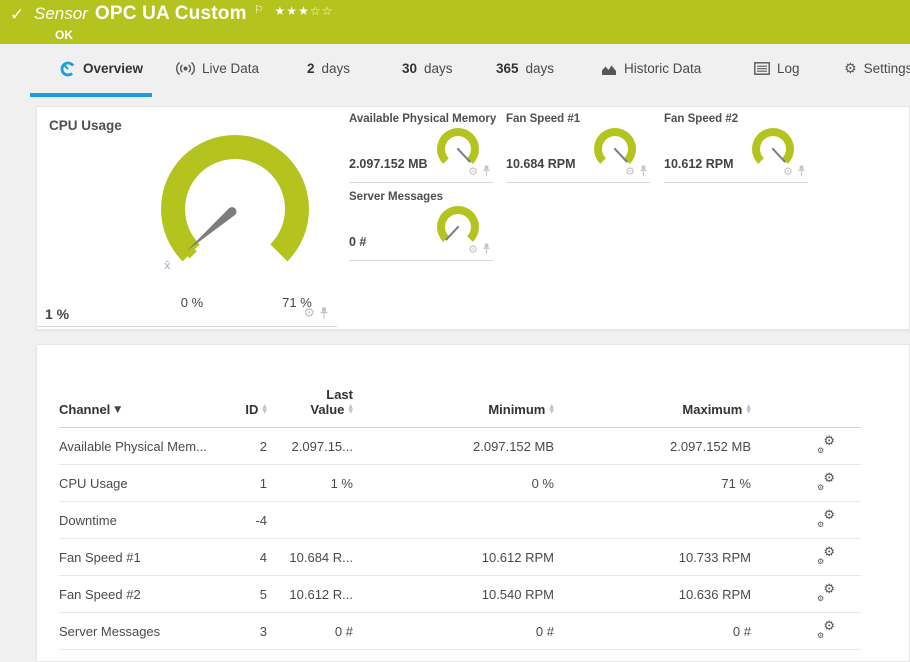  What do you see at coordinates (541, 164) in the screenshot?
I see `fan1-current-value: 10.684 RPM` at bounding box center [541, 164].